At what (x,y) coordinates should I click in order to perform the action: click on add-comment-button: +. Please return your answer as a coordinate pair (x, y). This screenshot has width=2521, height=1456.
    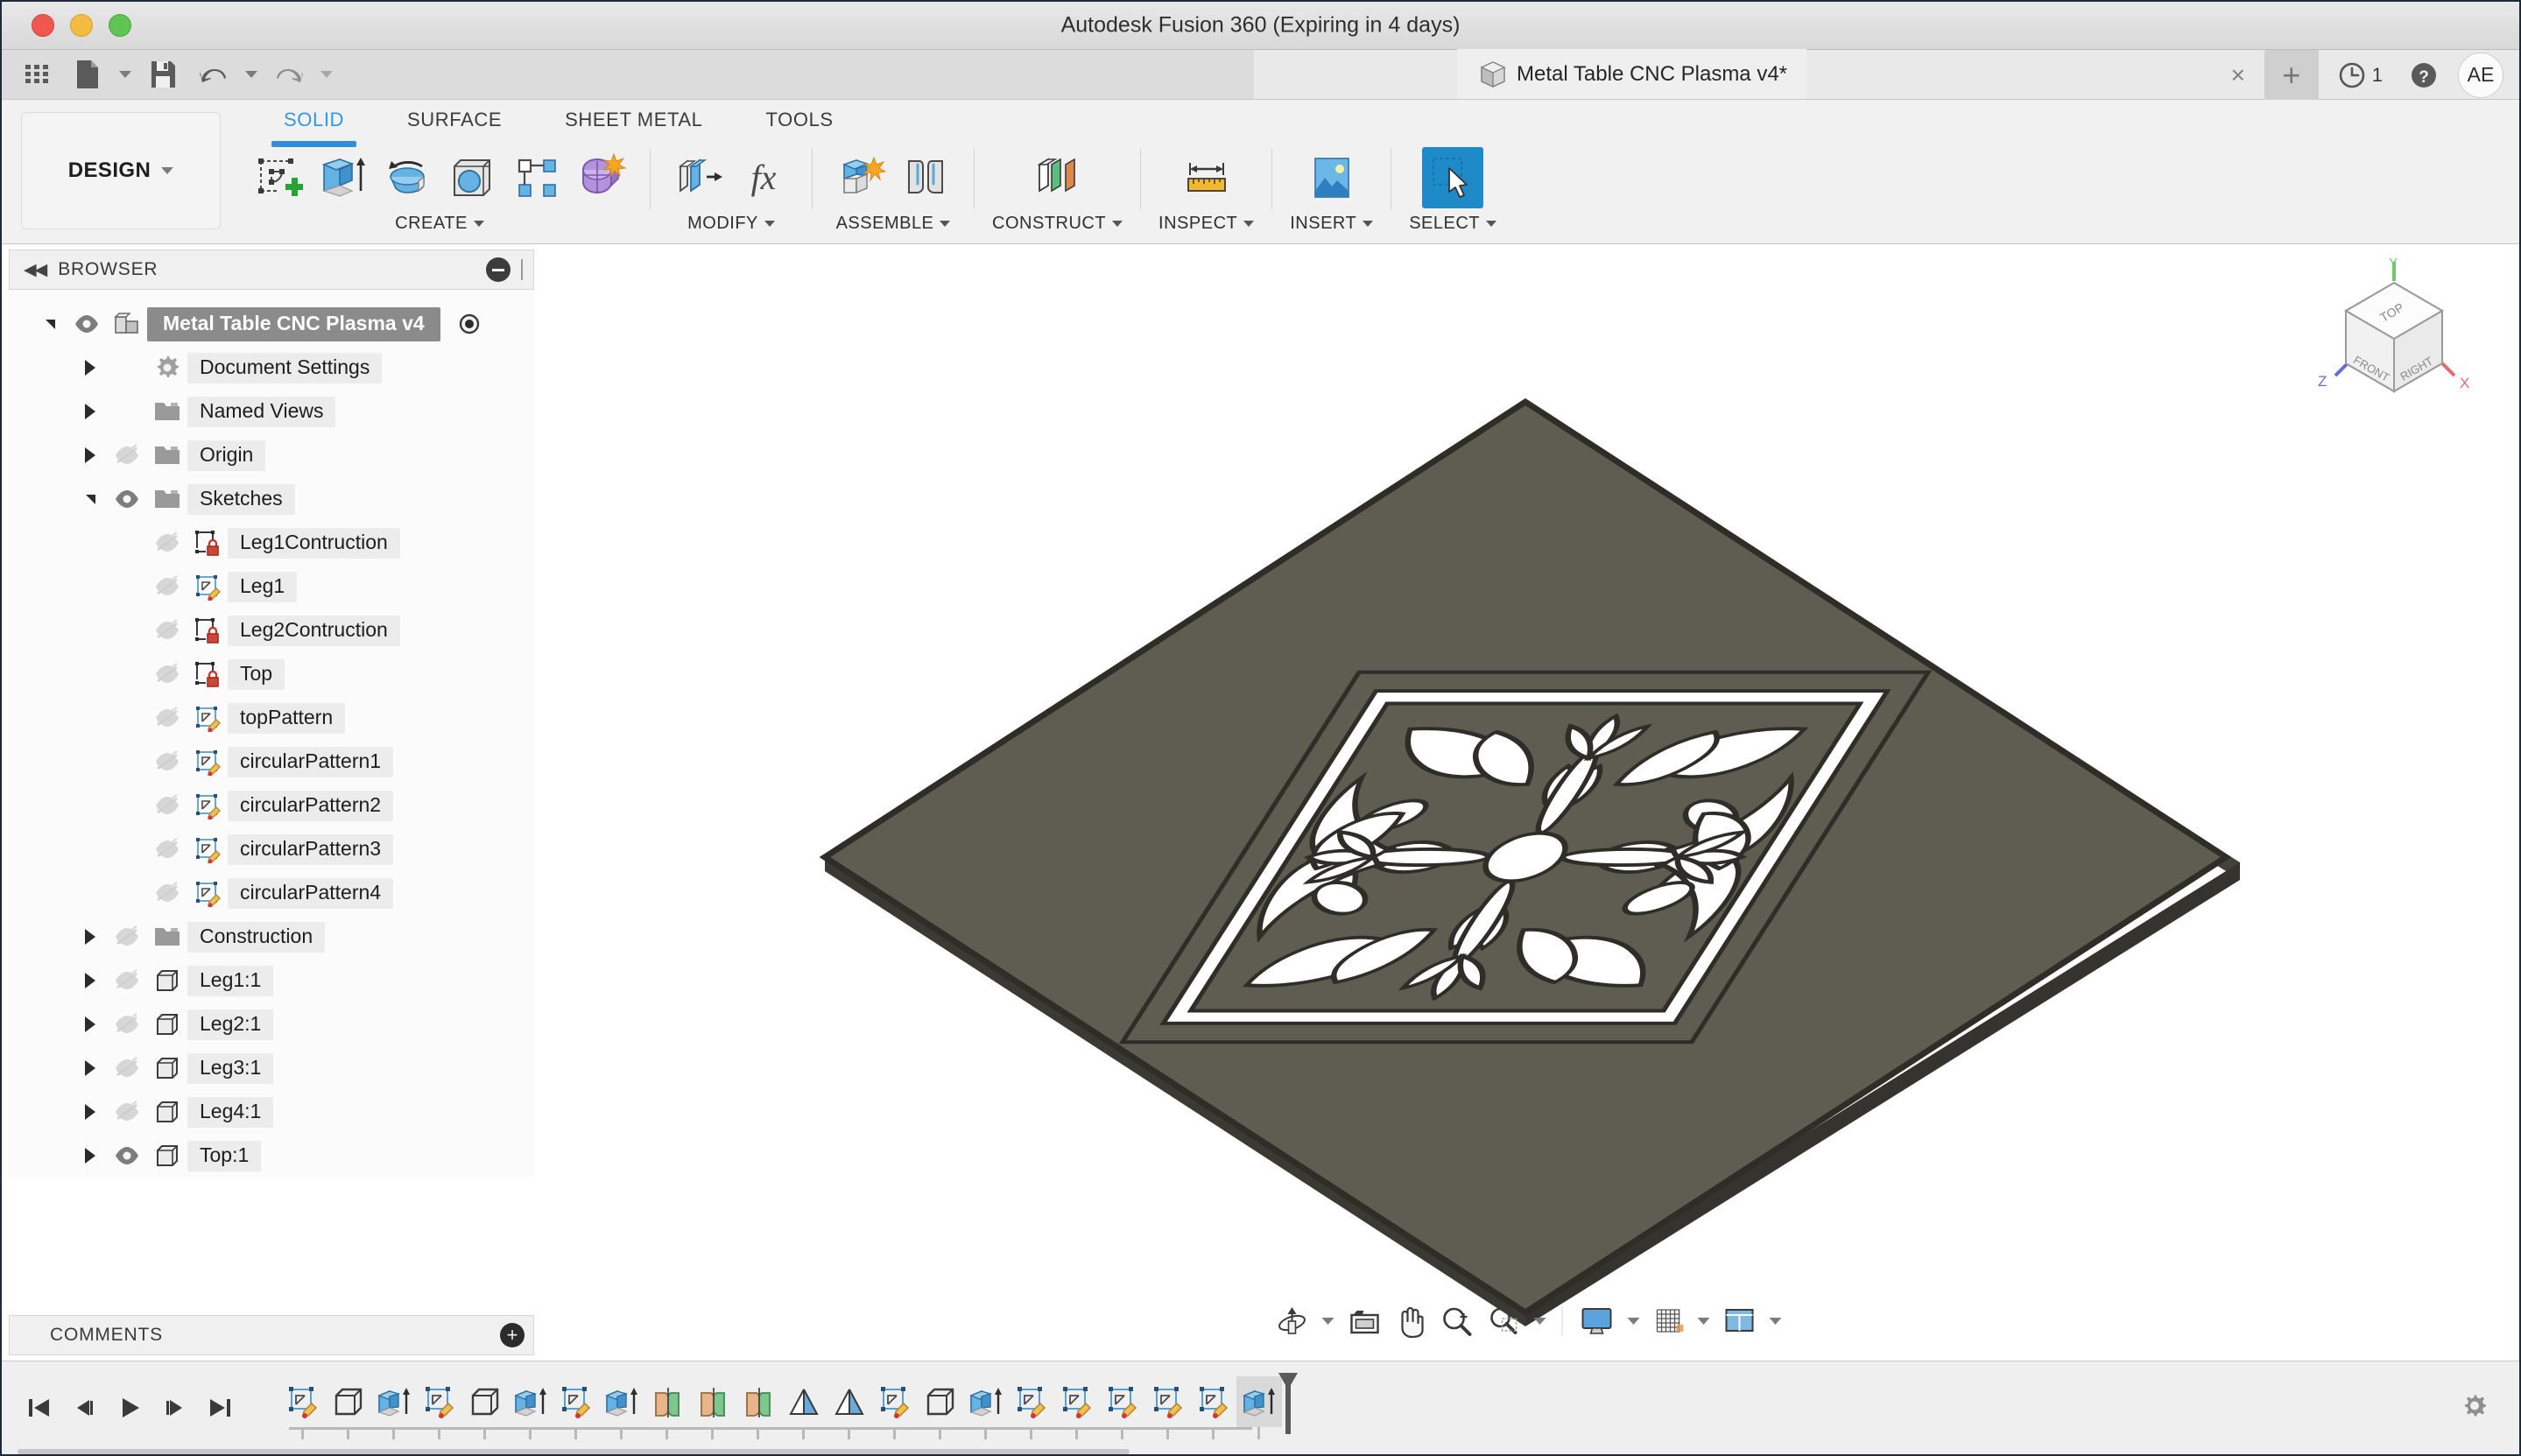
    Looking at the image, I should click on (512, 1335).